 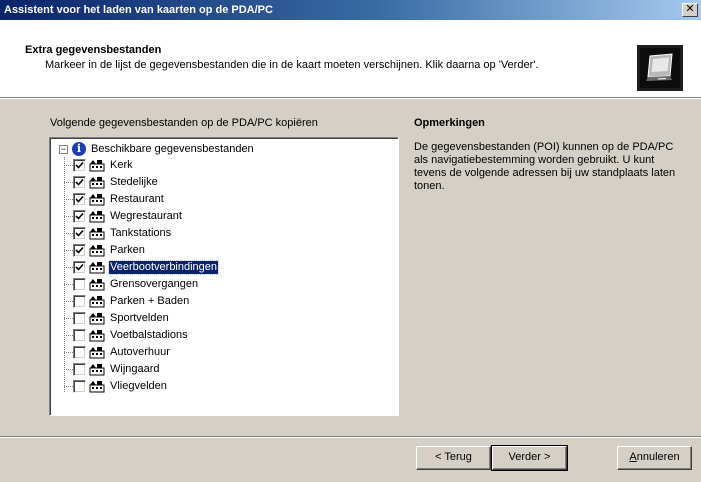 What do you see at coordinates (149, 335) in the screenshot?
I see `tree-item-label: Voetbalstadions` at bounding box center [149, 335].